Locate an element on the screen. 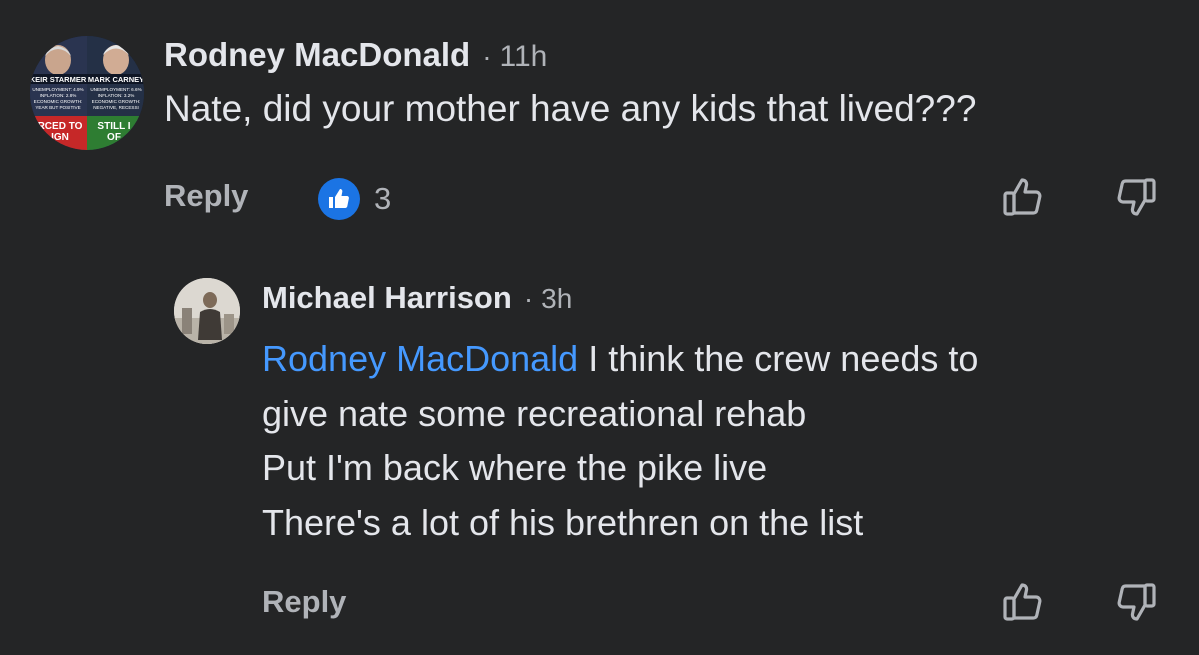 This screenshot has width=1199, height=655. avatar-right-banner-2: OF is located at coordinates (114, 137).